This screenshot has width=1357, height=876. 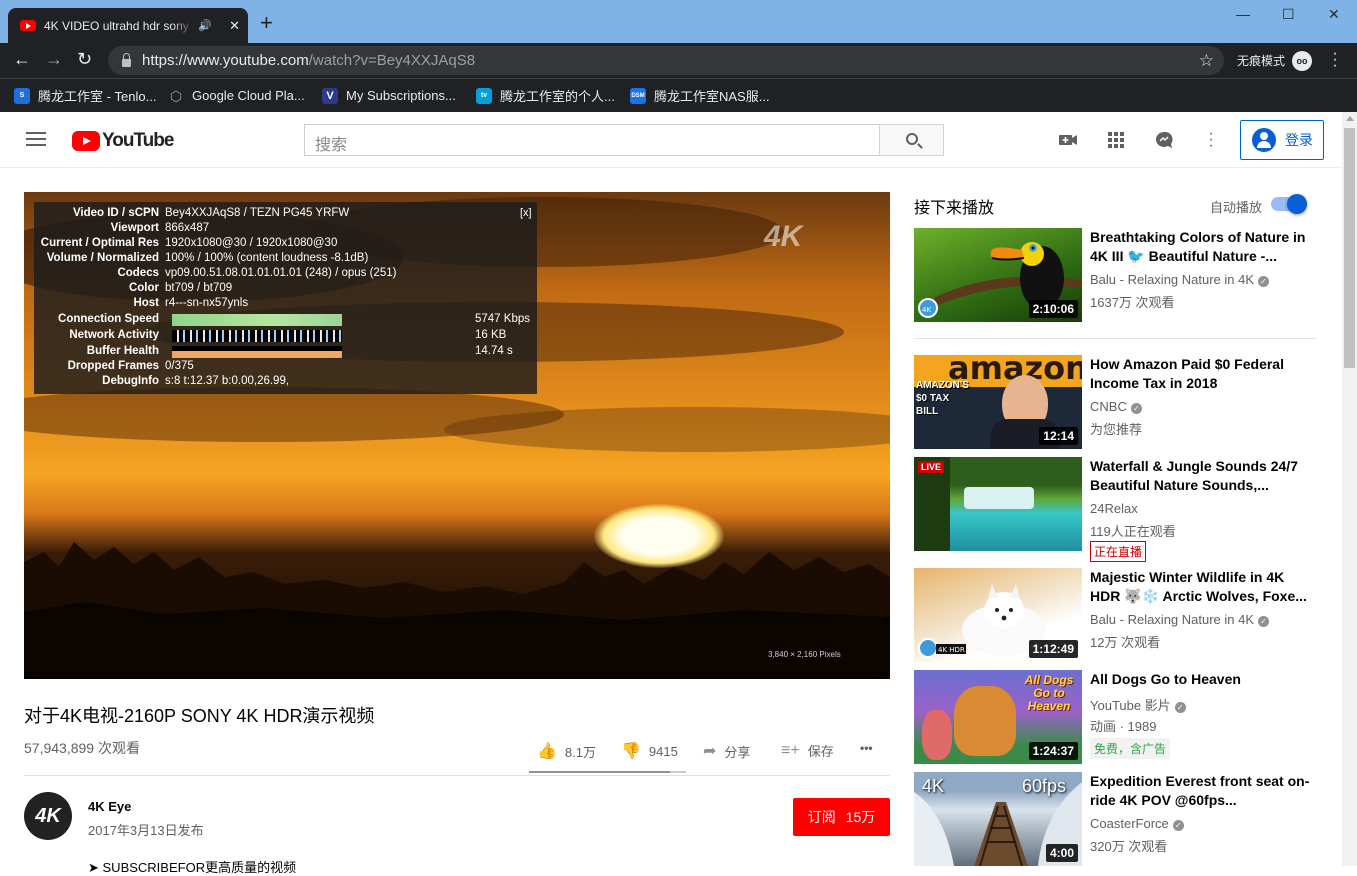 I want to click on maximize-icon: ☐, so click(x=1288, y=14).